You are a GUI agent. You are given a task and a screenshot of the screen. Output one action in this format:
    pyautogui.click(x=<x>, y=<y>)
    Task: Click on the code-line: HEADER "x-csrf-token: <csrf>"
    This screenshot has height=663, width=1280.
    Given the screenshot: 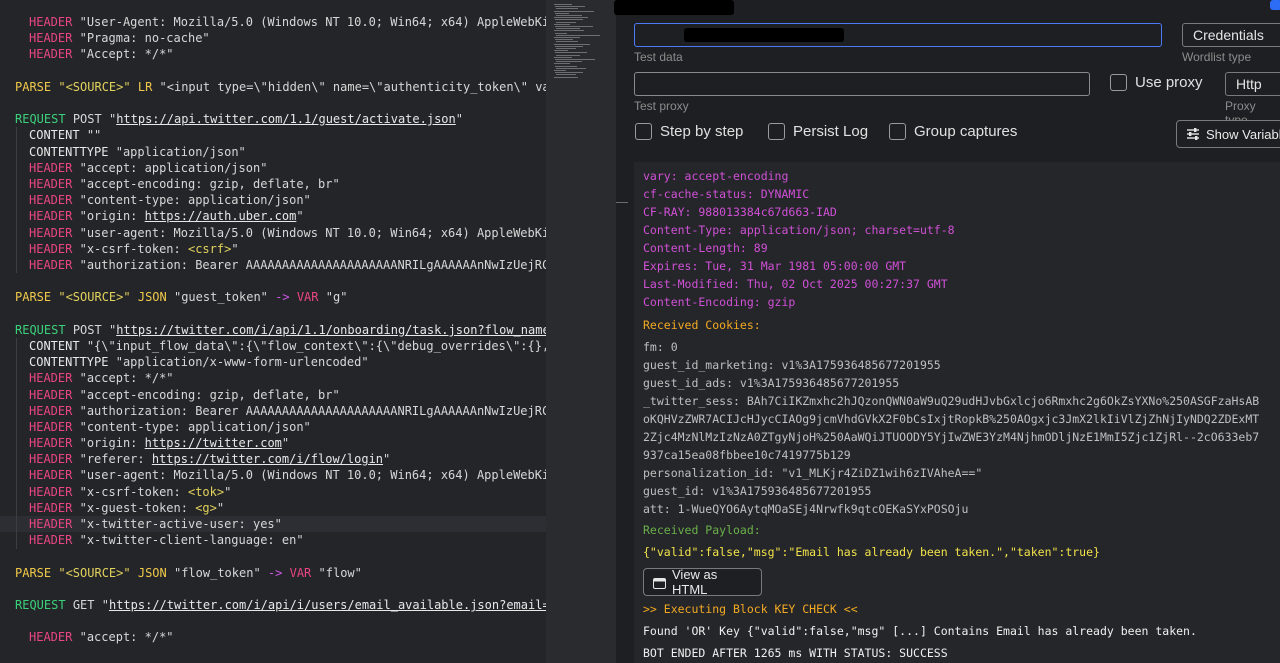 What is the action you would take?
    pyautogui.click(x=134, y=249)
    